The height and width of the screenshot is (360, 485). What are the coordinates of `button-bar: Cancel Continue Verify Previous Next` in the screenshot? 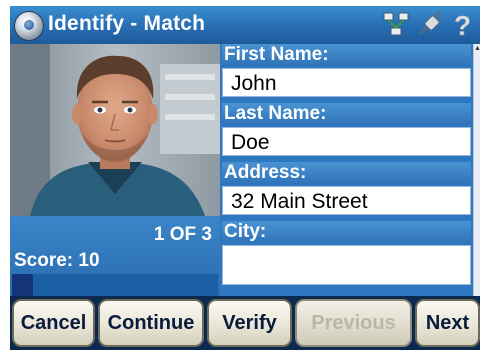 It's located at (245, 323).